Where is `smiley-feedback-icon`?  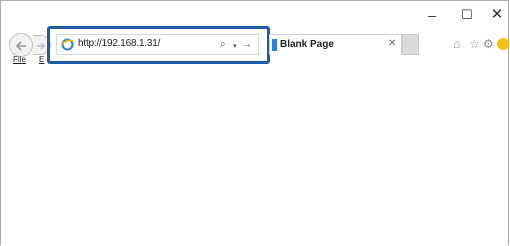 smiley-feedback-icon is located at coordinates (503, 44).